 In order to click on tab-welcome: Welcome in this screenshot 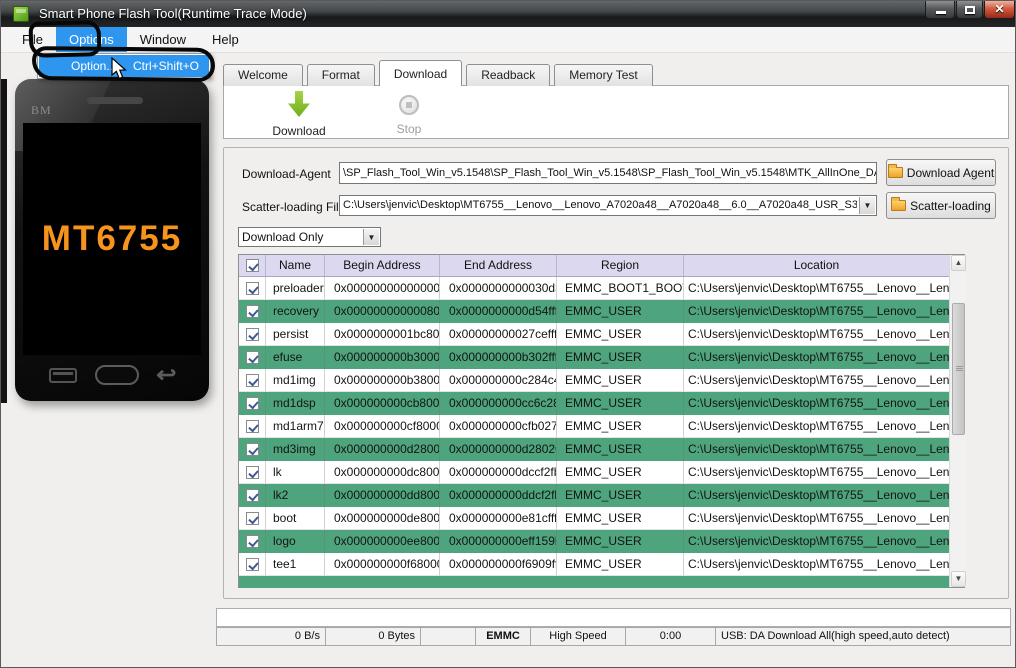, I will do `click(263, 75)`.